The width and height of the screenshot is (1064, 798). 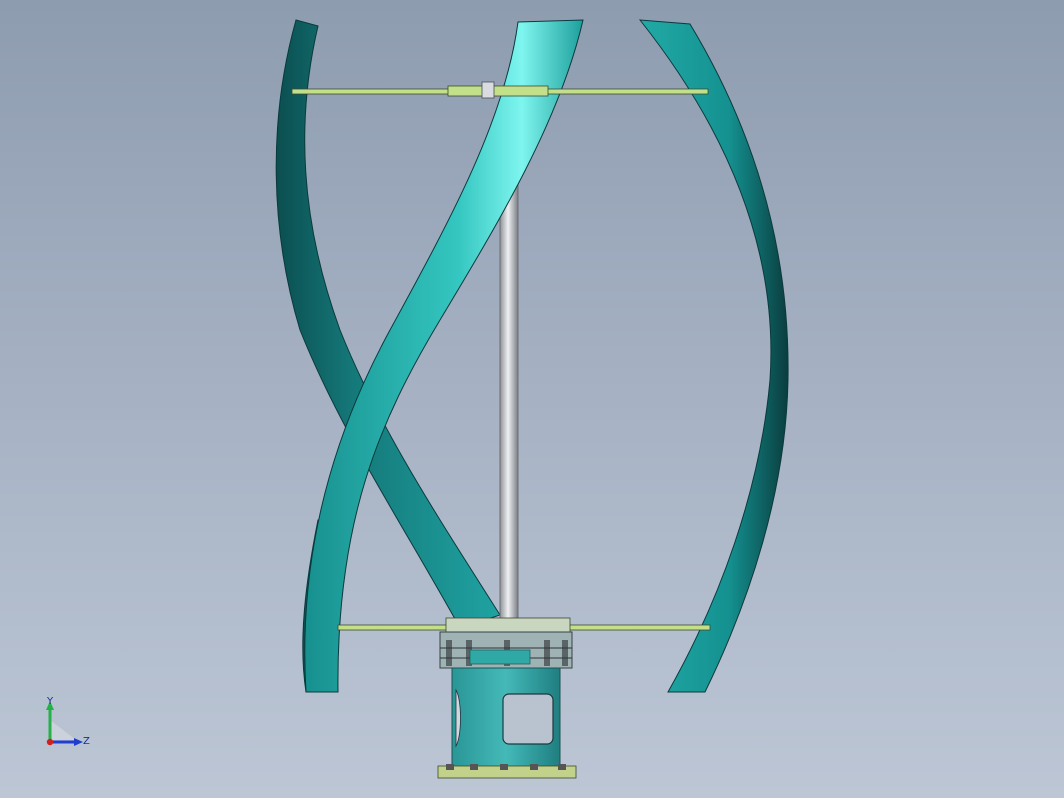 What do you see at coordinates (509, 395) in the screenshot?
I see `main-shaft` at bounding box center [509, 395].